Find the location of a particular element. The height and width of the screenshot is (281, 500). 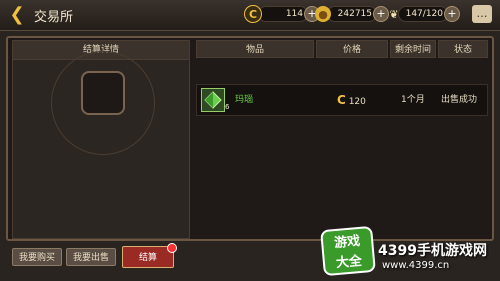

watermark-url: www.4399.cn is located at coordinates (416, 265).